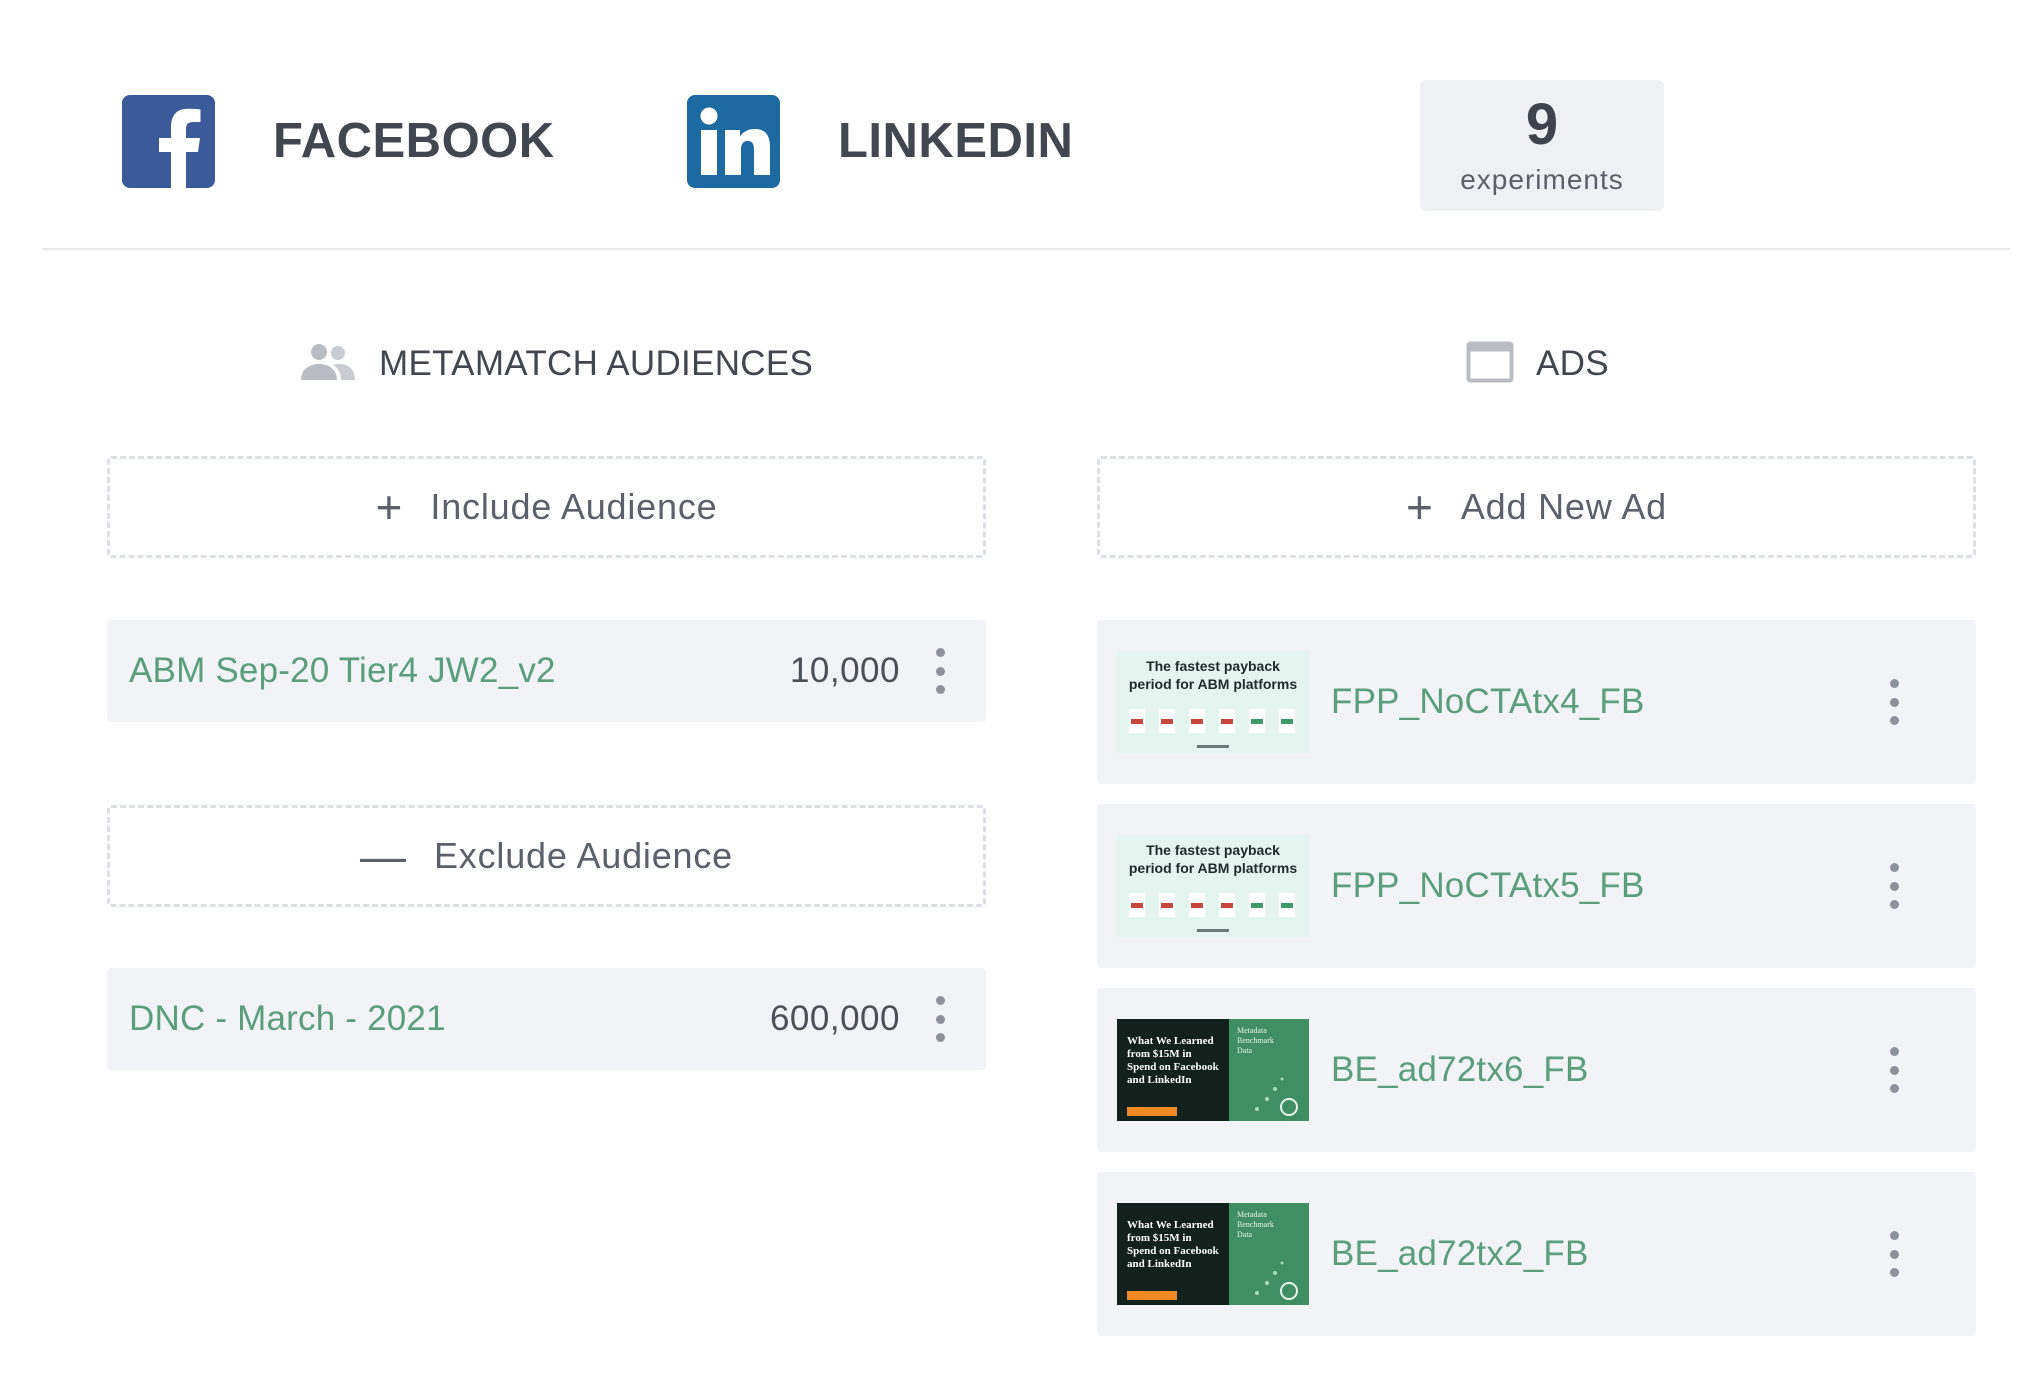 This screenshot has height=1380, width=2040. I want to click on ads-title: ADS, so click(1572, 363).